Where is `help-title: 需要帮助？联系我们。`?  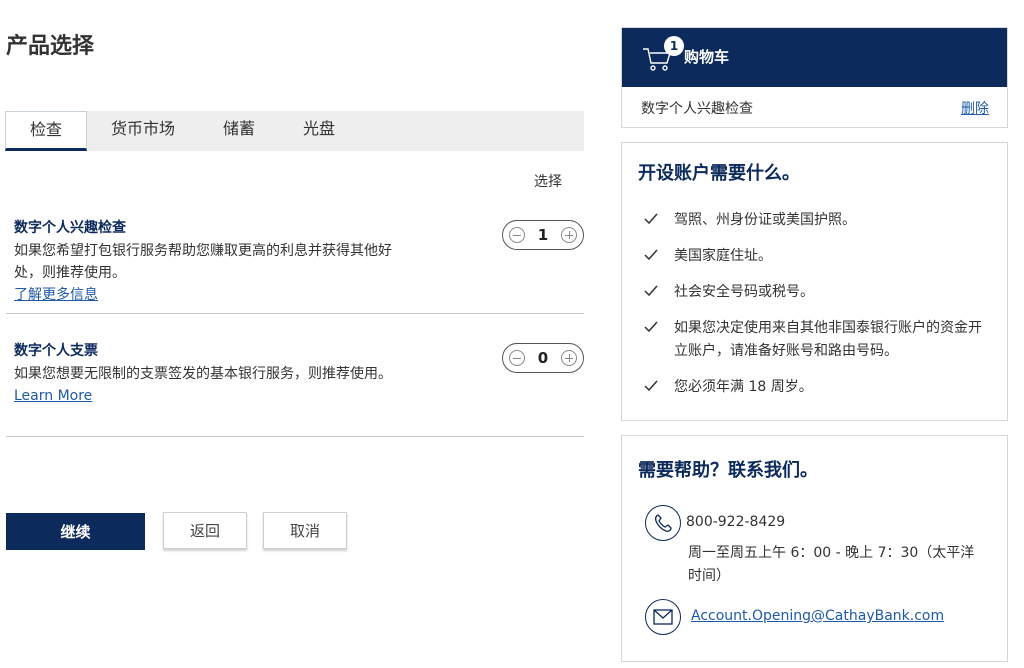
help-title: 需要帮助？联系我们。 is located at coordinates (728, 470).